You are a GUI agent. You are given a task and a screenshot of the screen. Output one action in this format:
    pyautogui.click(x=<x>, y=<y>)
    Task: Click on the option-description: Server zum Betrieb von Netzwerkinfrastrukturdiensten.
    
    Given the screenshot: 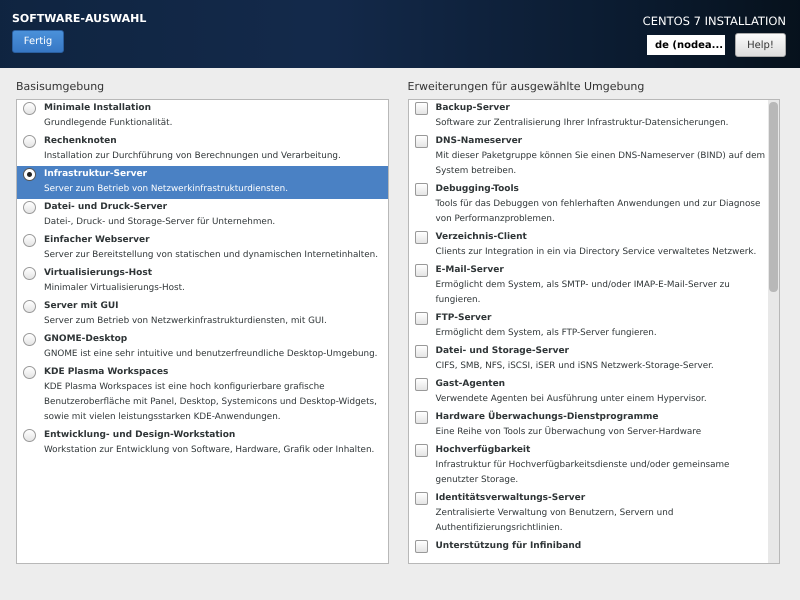 What is the action you would take?
    pyautogui.click(x=166, y=189)
    